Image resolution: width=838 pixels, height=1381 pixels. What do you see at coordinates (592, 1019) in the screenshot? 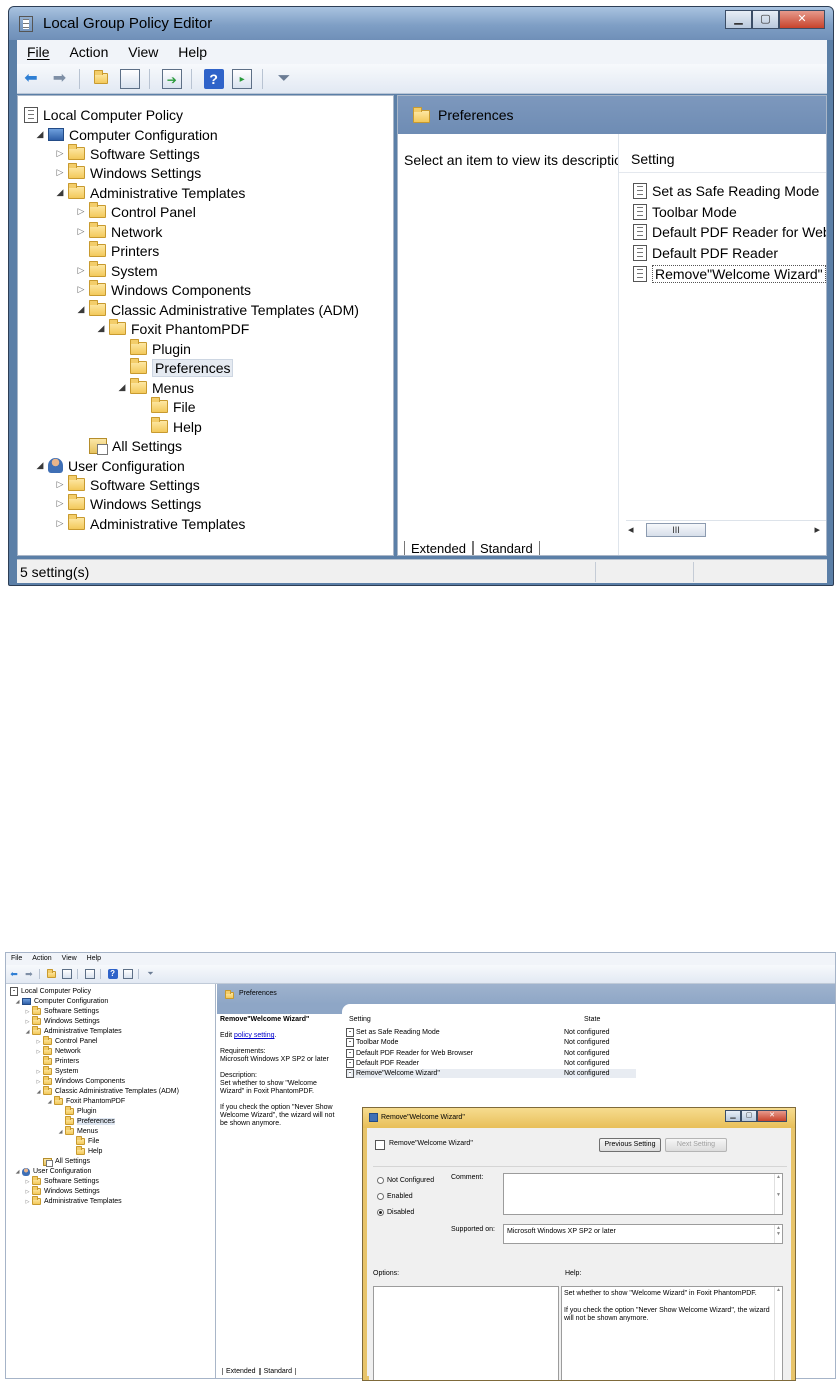
I see `column-header-state: State` at bounding box center [592, 1019].